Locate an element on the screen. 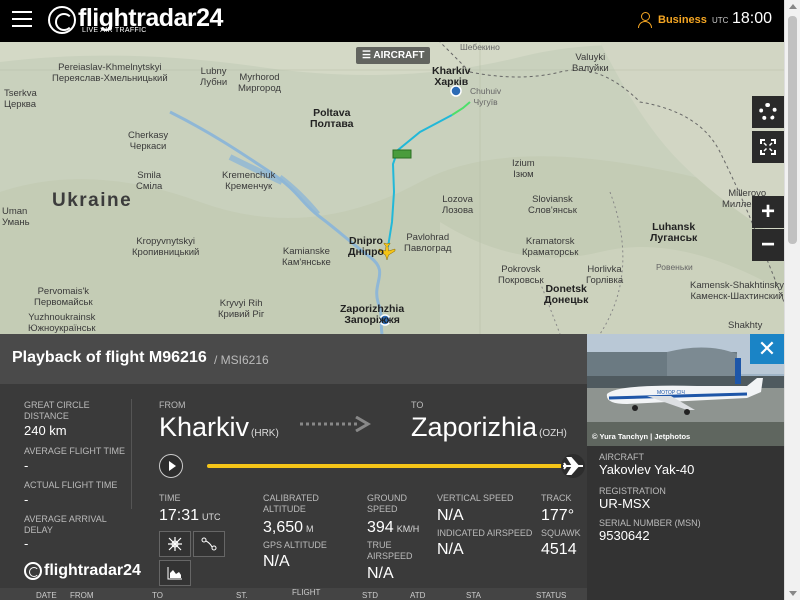 Image resolution: width=800 pixels, height=600 pixels. fr24-footer-logo-icon is located at coordinates (33, 571).